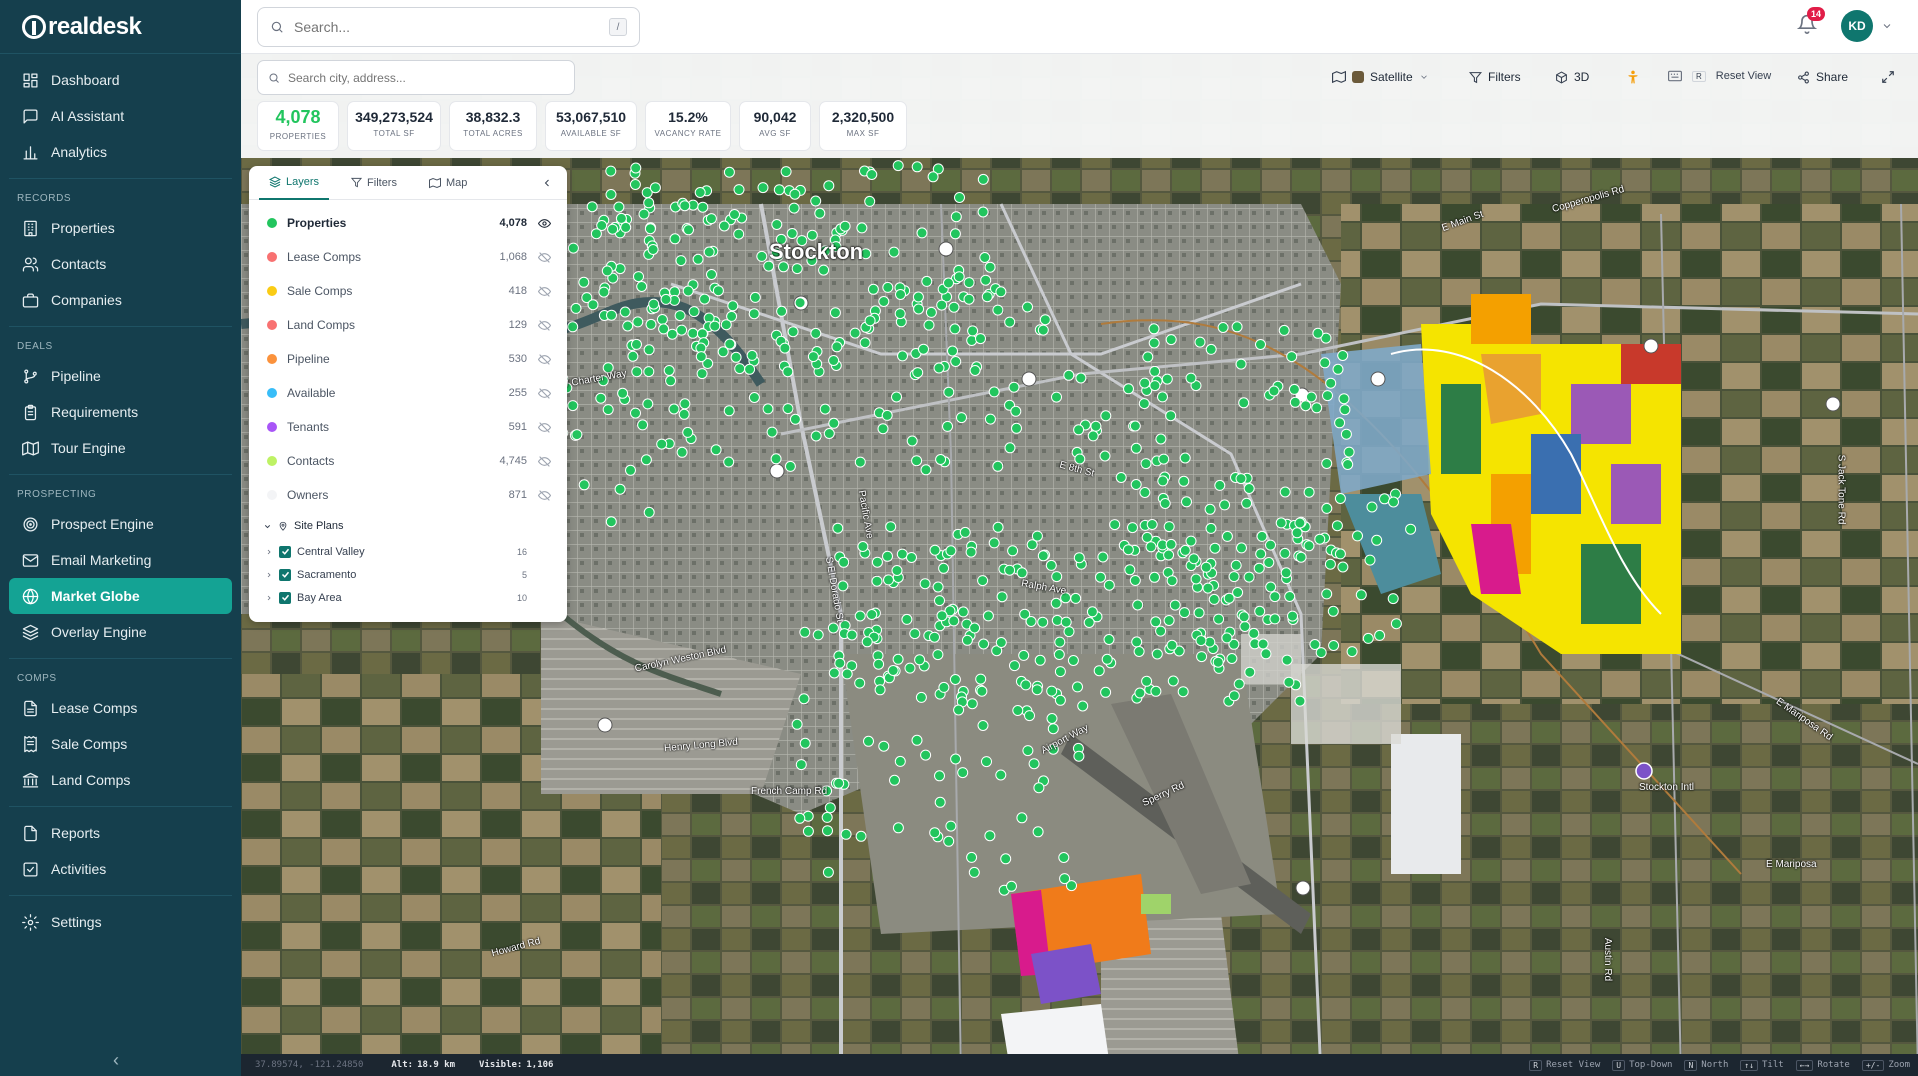 The width and height of the screenshot is (1918, 1076). I want to click on site-plans-header: Site Plans, so click(408, 526).